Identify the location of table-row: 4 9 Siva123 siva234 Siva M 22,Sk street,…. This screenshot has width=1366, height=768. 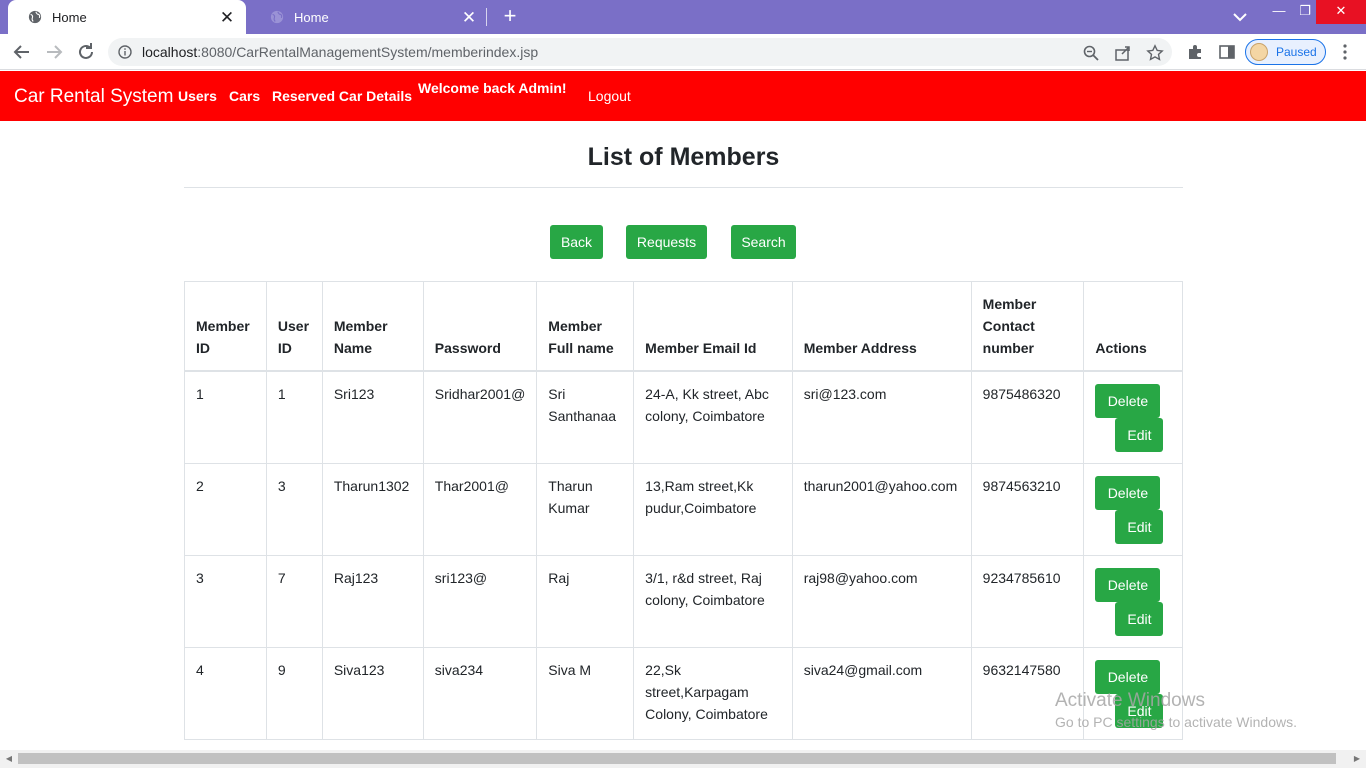
(683, 693).